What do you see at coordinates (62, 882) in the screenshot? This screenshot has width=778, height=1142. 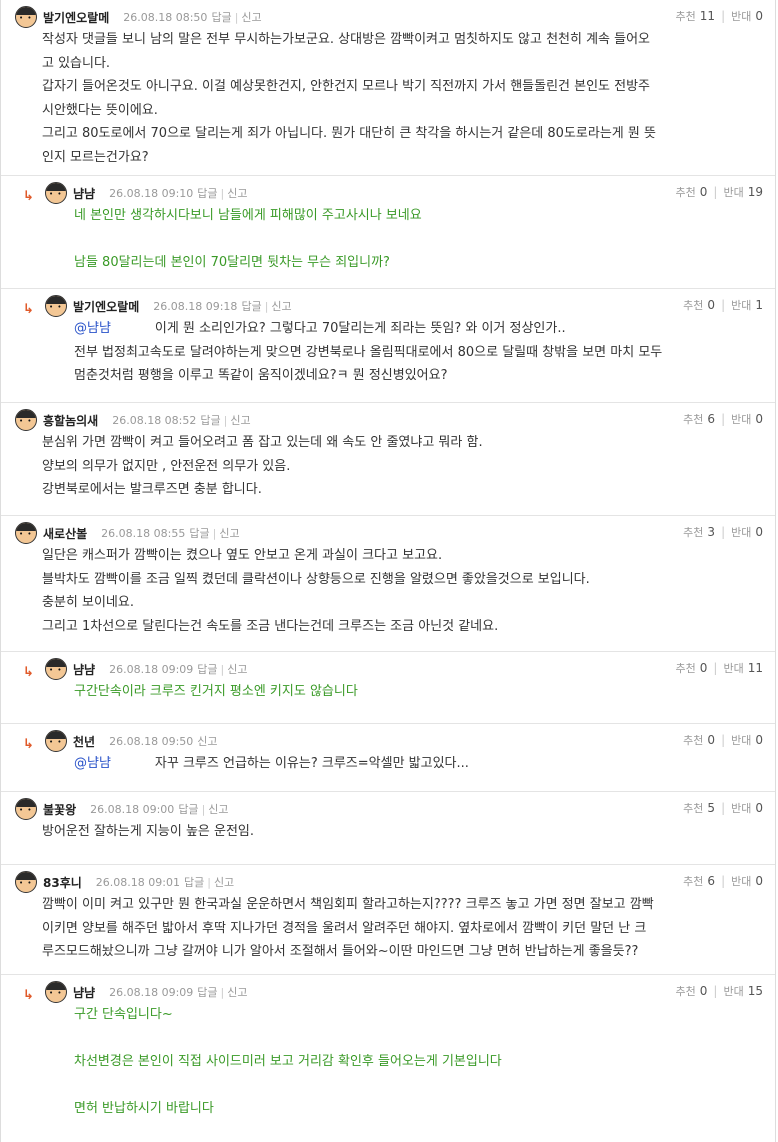 I see `nickname: 83후니` at bounding box center [62, 882].